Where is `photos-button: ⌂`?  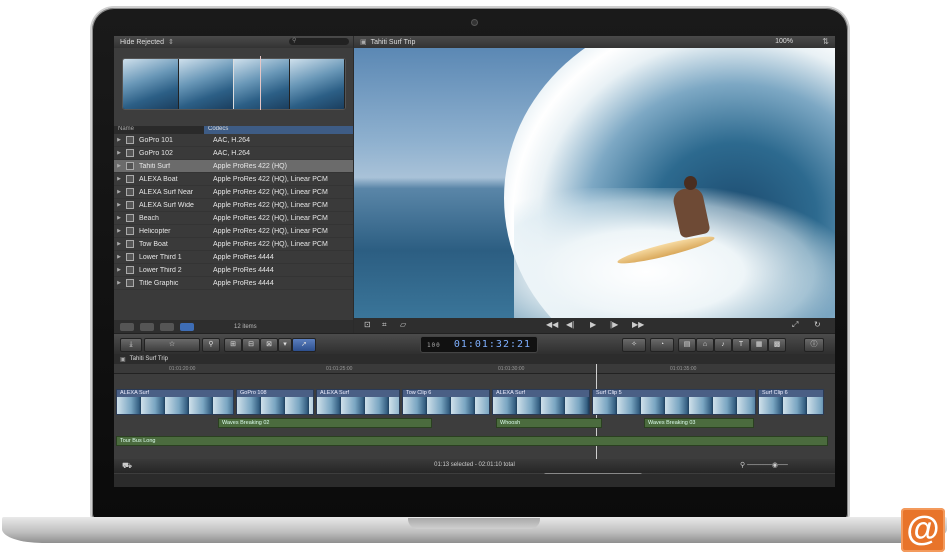
photos-button: ⌂ is located at coordinates (705, 345).